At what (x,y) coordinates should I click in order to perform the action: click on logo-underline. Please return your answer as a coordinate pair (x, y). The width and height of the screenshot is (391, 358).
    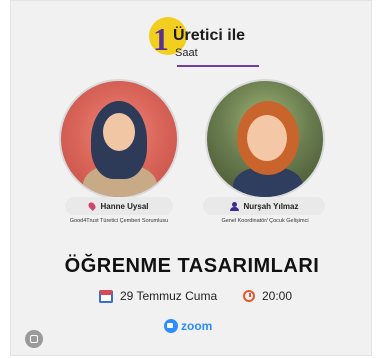
    Looking at the image, I should click on (218, 66).